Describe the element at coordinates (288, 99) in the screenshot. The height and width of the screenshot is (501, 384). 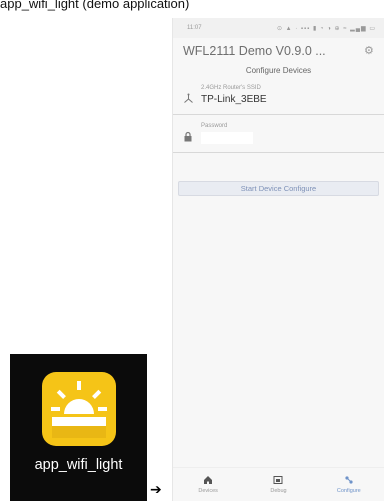
I see `ssid-value: TP-Link_3EBE` at that location.